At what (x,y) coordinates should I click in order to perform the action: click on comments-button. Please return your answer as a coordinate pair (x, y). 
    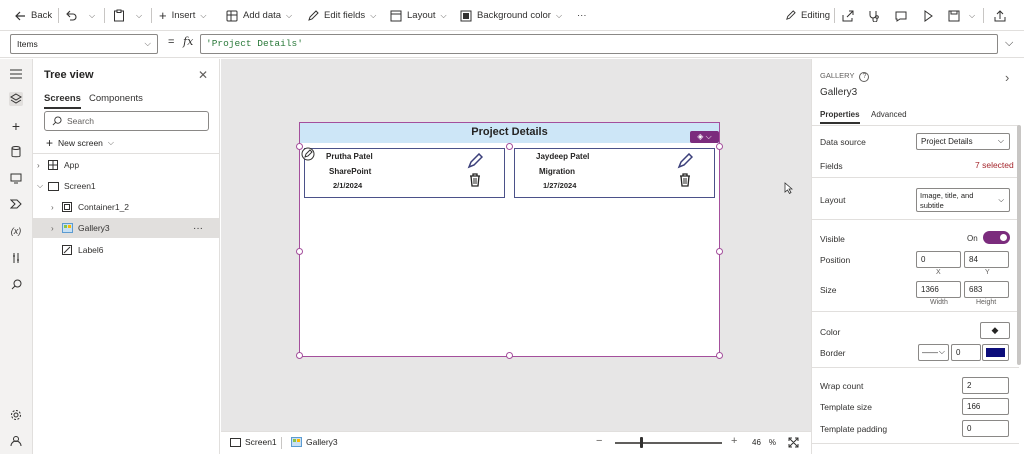
    Looking at the image, I should click on (901, 15).